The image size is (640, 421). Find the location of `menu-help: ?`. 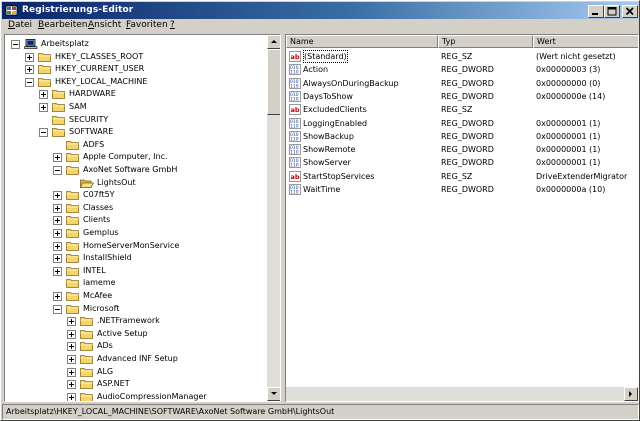

menu-help: ? is located at coordinates (172, 26).